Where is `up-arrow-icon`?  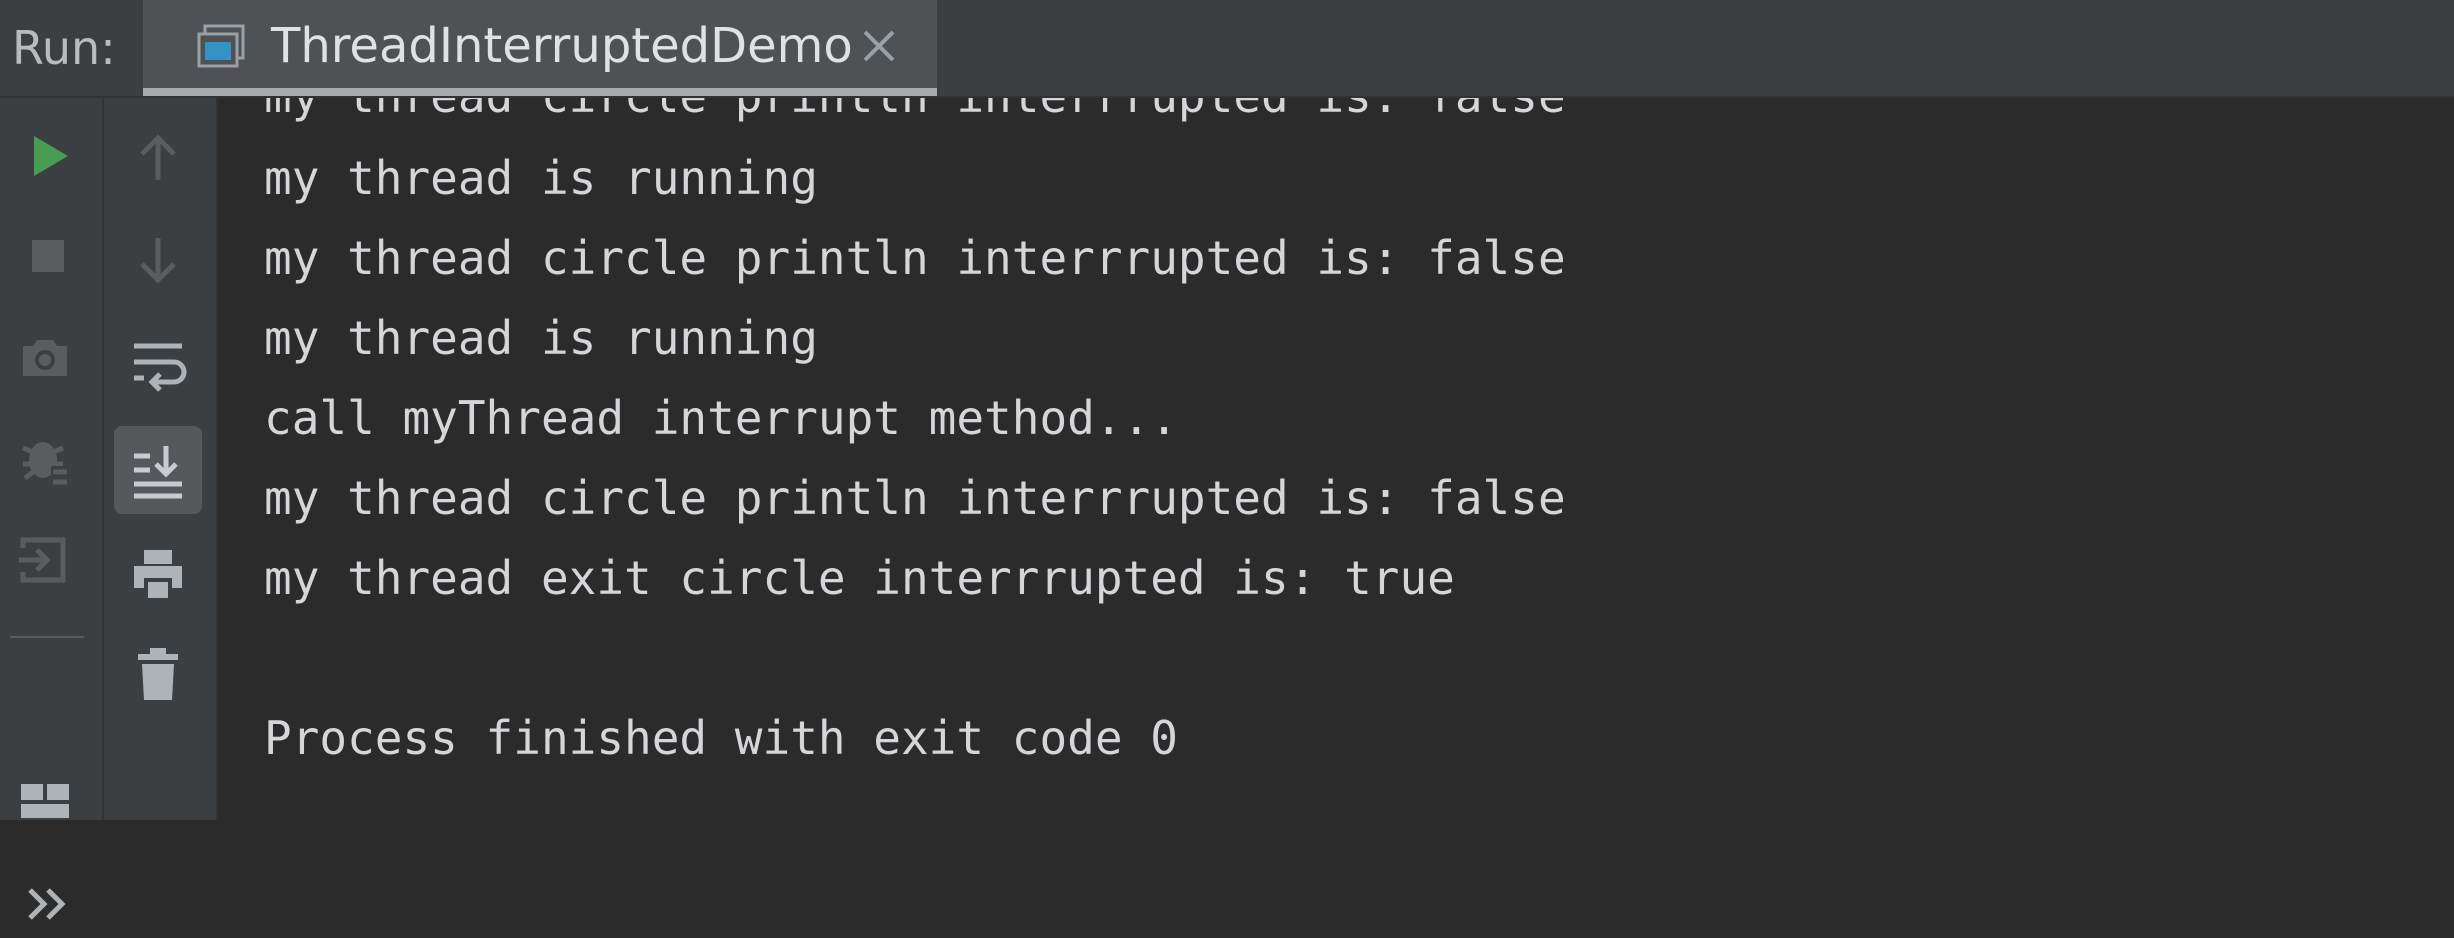
up-arrow-icon is located at coordinates (158, 158).